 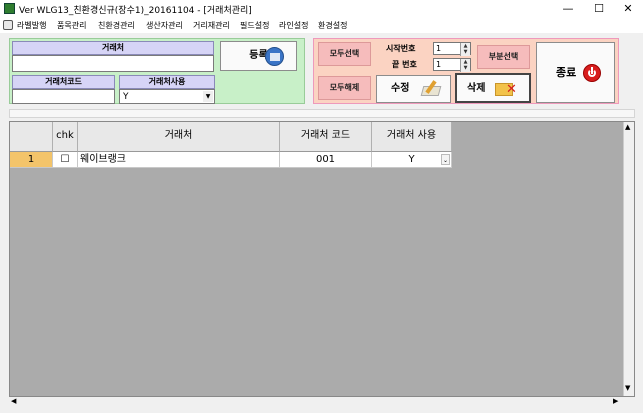 I want to click on row-client-use-value: Y, so click(x=411, y=159).